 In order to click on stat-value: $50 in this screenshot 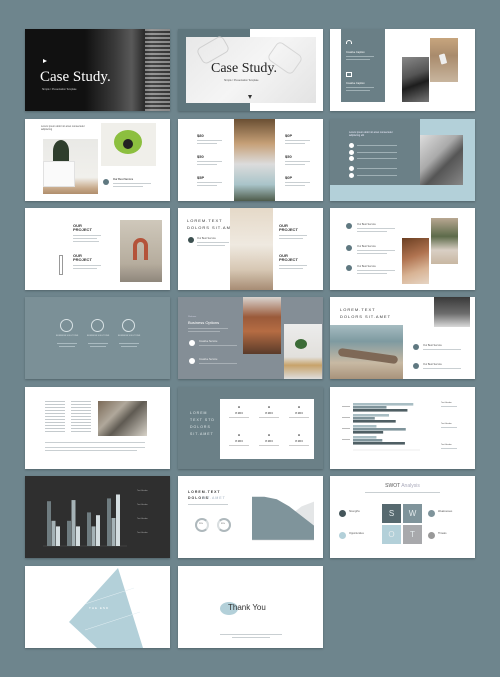, I will do `click(200, 156)`.